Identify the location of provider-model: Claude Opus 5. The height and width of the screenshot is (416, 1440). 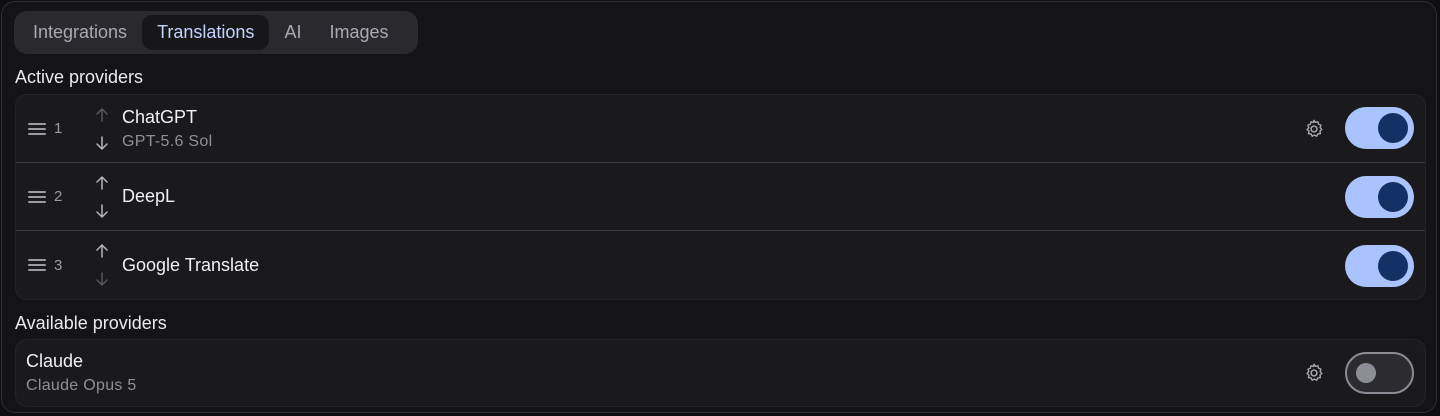
(81, 385).